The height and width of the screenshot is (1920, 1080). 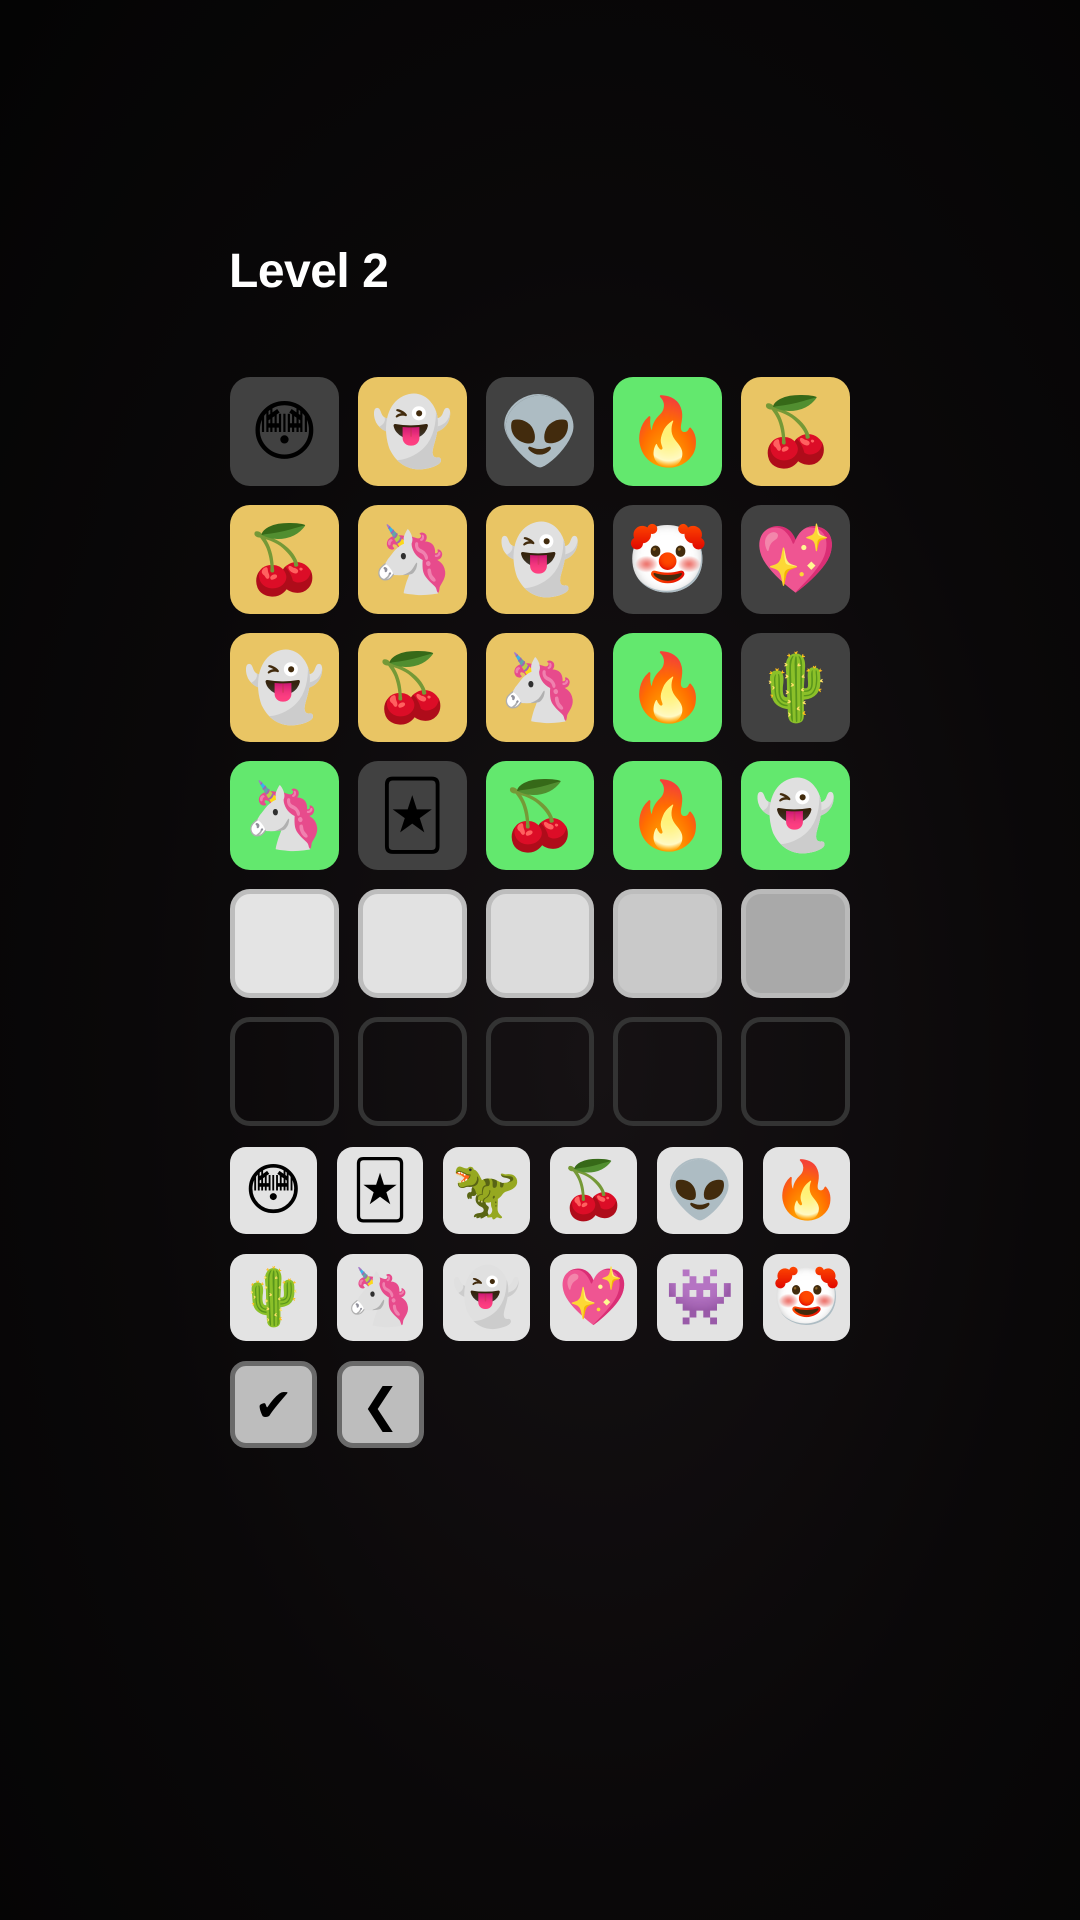 I want to click on key-joker-icon: 🃏, so click(x=380, y=1190).